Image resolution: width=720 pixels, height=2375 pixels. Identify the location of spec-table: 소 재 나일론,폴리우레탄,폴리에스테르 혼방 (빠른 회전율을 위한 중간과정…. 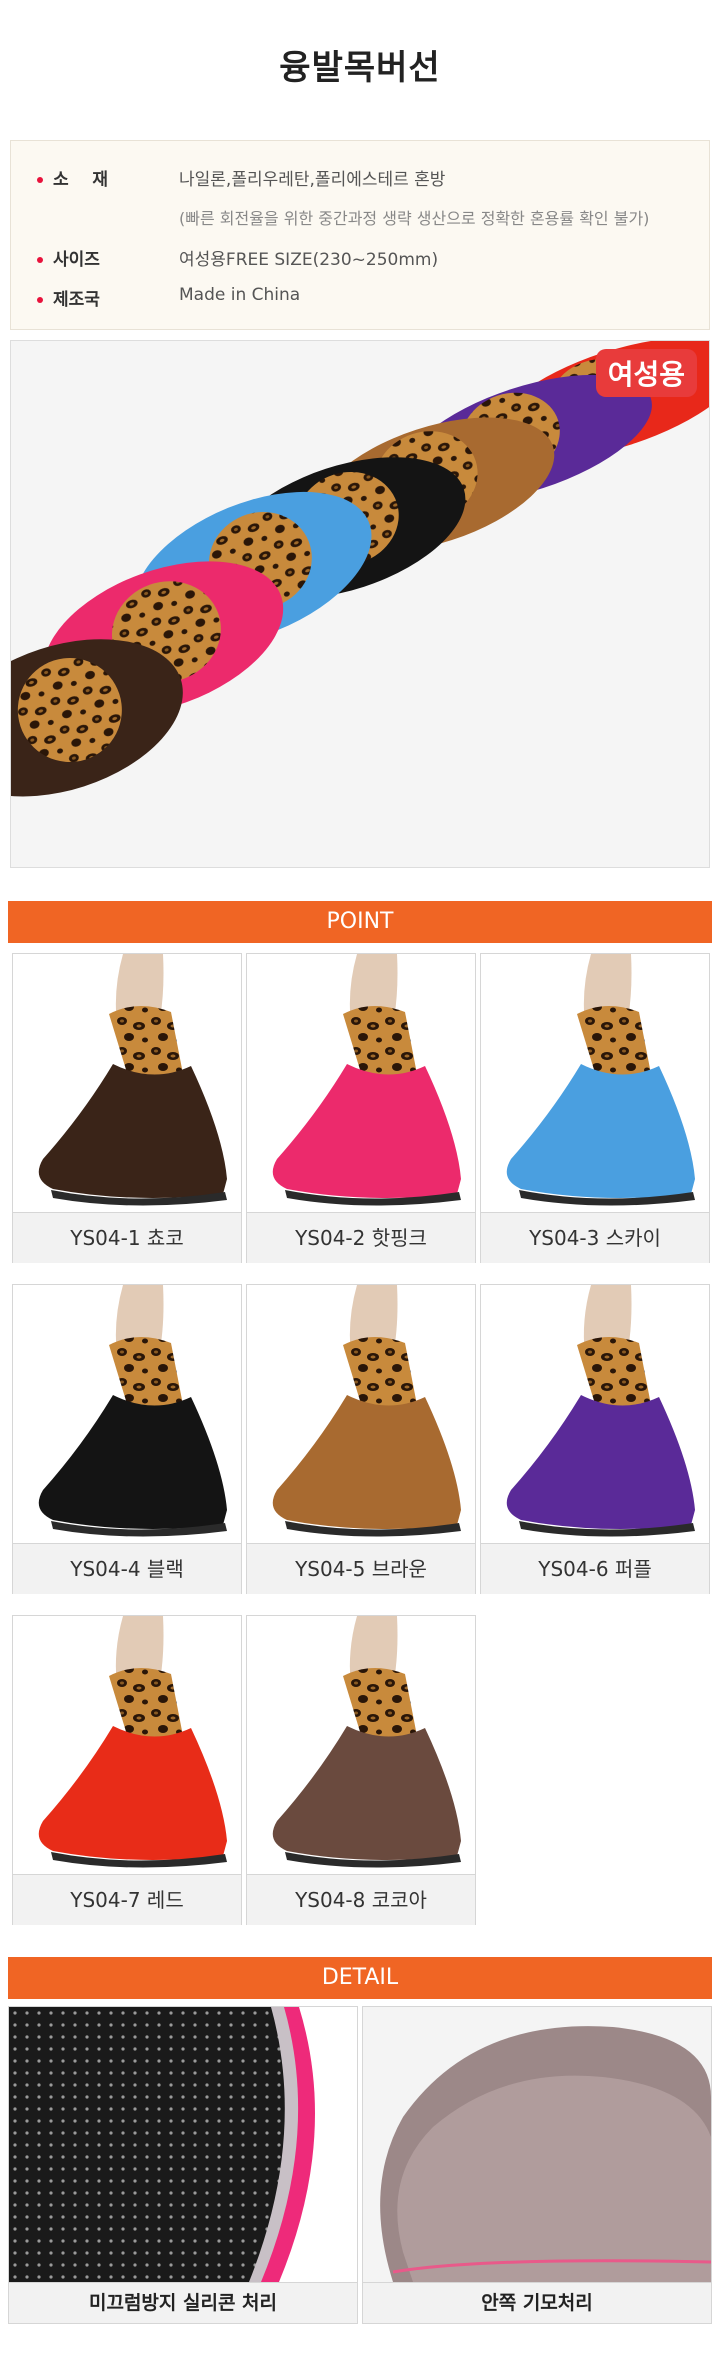
(360, 235).